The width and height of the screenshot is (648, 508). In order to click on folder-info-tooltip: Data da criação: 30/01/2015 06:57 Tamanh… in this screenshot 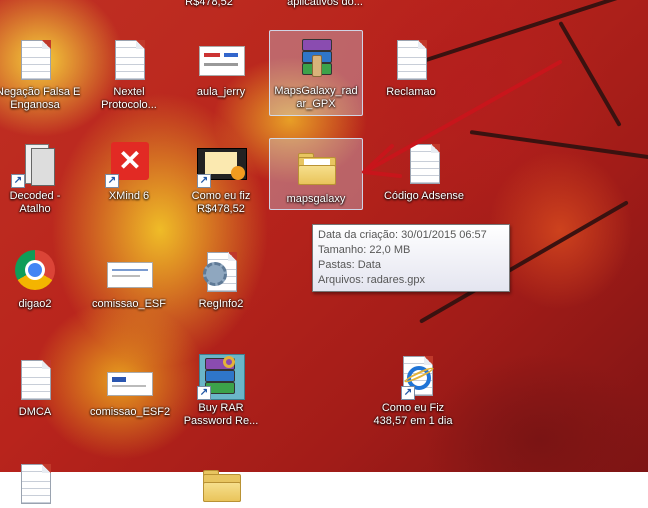, I will do `click(411, 258)`.